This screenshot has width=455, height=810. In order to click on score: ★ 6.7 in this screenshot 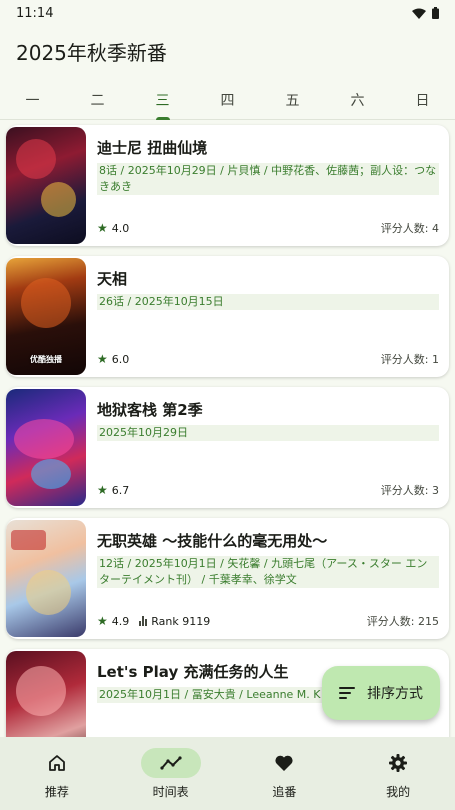, I will do `click(113, 490)`.